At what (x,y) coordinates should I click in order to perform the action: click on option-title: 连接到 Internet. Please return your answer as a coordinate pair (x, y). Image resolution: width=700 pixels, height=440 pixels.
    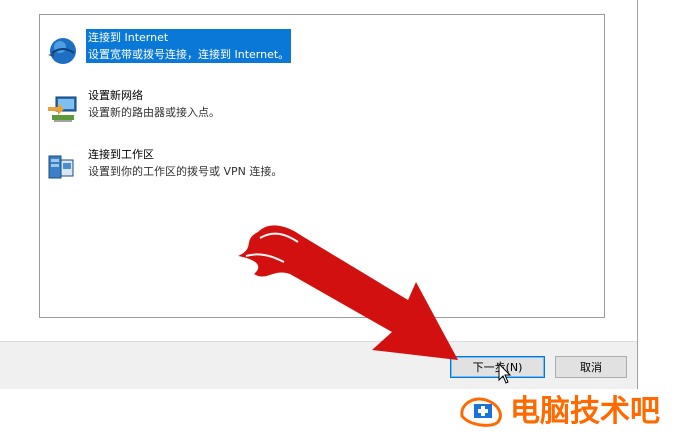
    Looking at the image, I should click on (189, 37).